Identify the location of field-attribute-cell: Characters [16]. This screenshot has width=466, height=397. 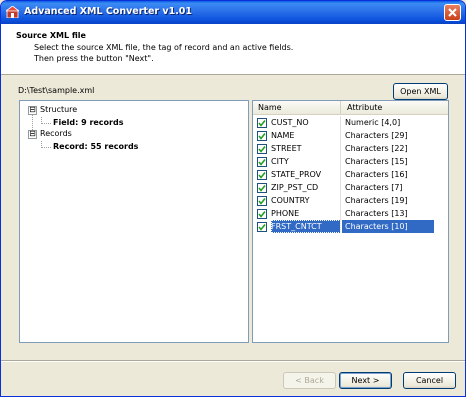
(376, 174).